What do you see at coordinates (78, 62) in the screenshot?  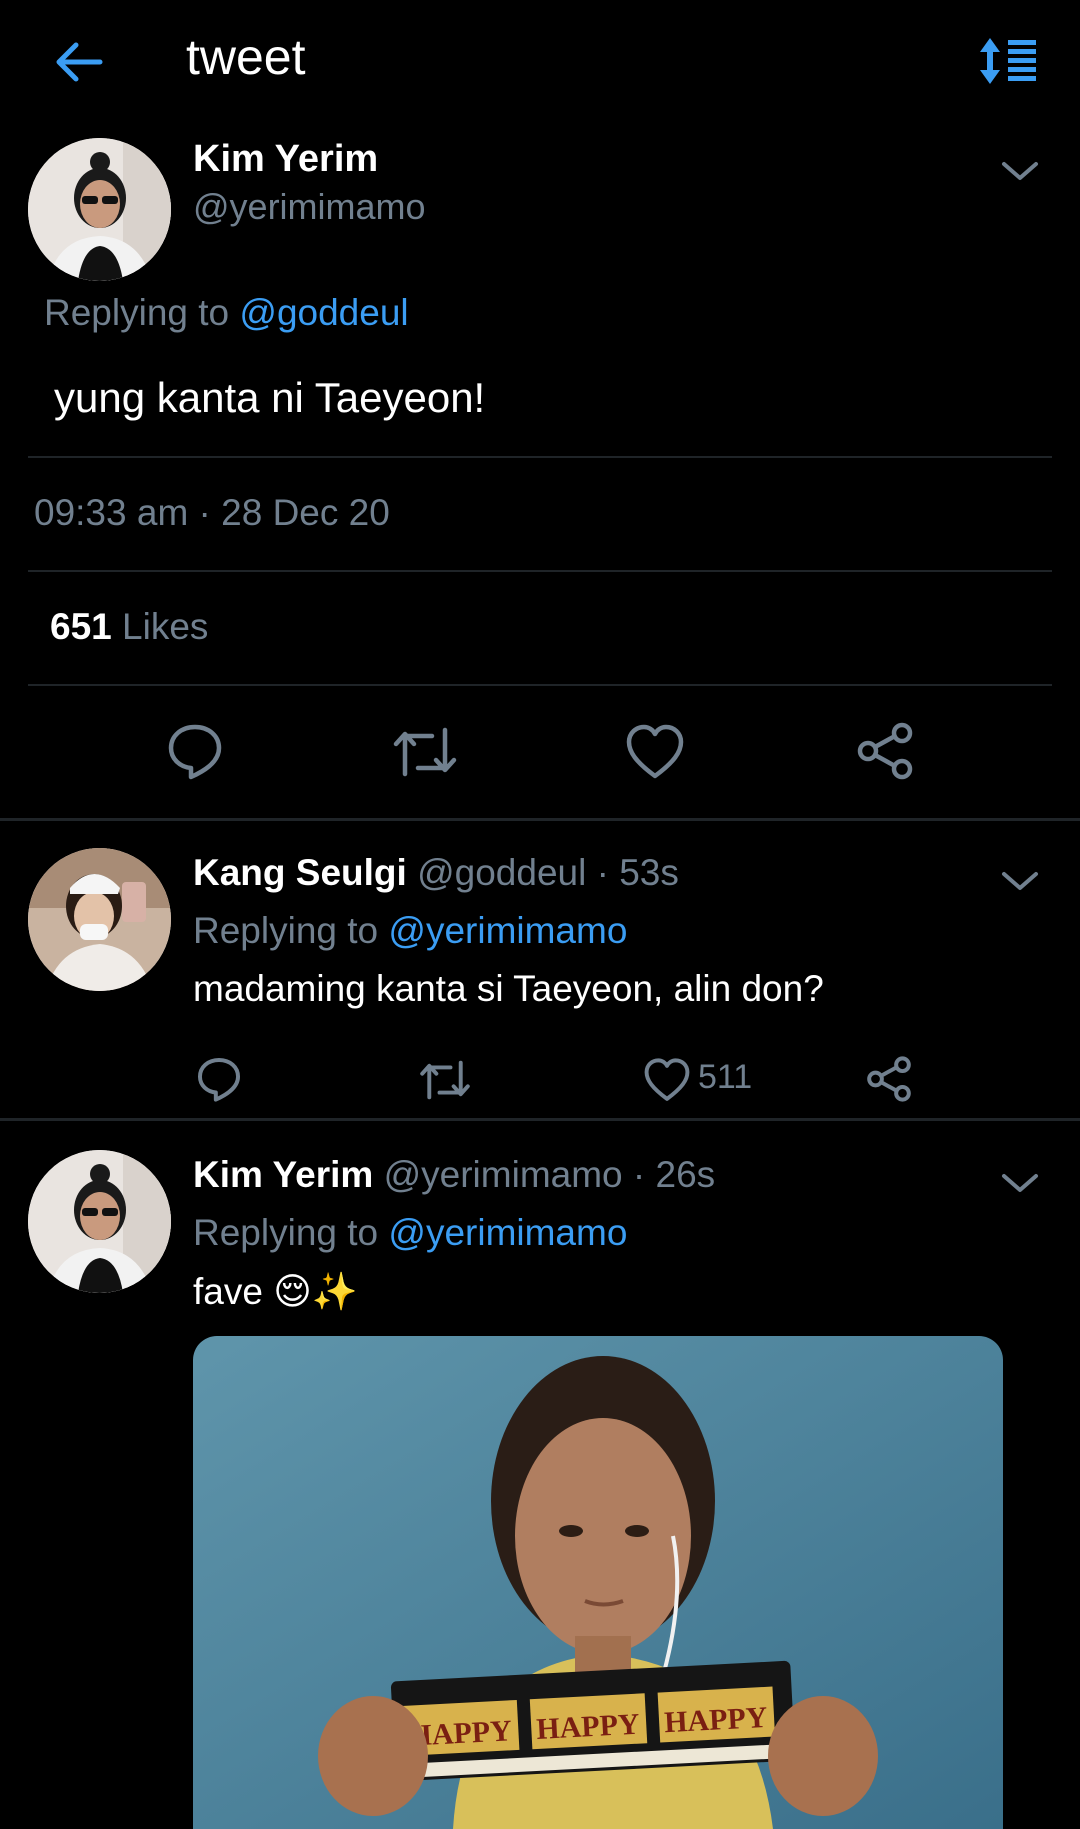 I see `arrow-left-icon` at bounding box center [78, 62].